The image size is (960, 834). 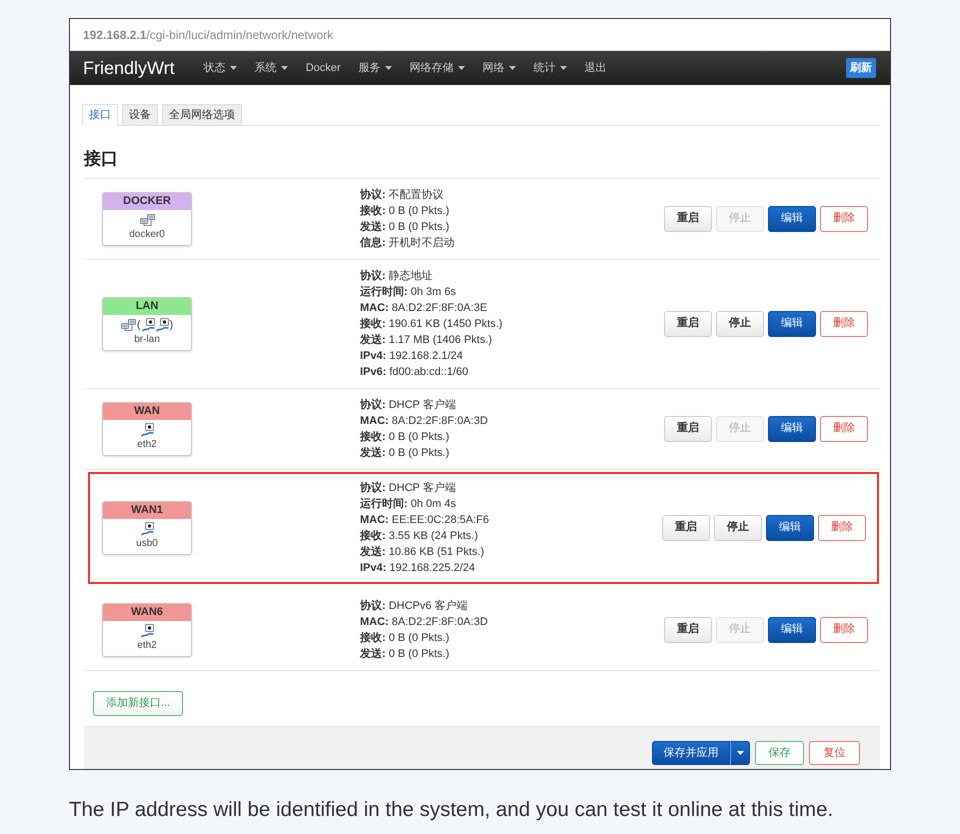 I want to click on info-line: IPv6: fd00:ab:cd::1/60, so click(x=415, y=372).